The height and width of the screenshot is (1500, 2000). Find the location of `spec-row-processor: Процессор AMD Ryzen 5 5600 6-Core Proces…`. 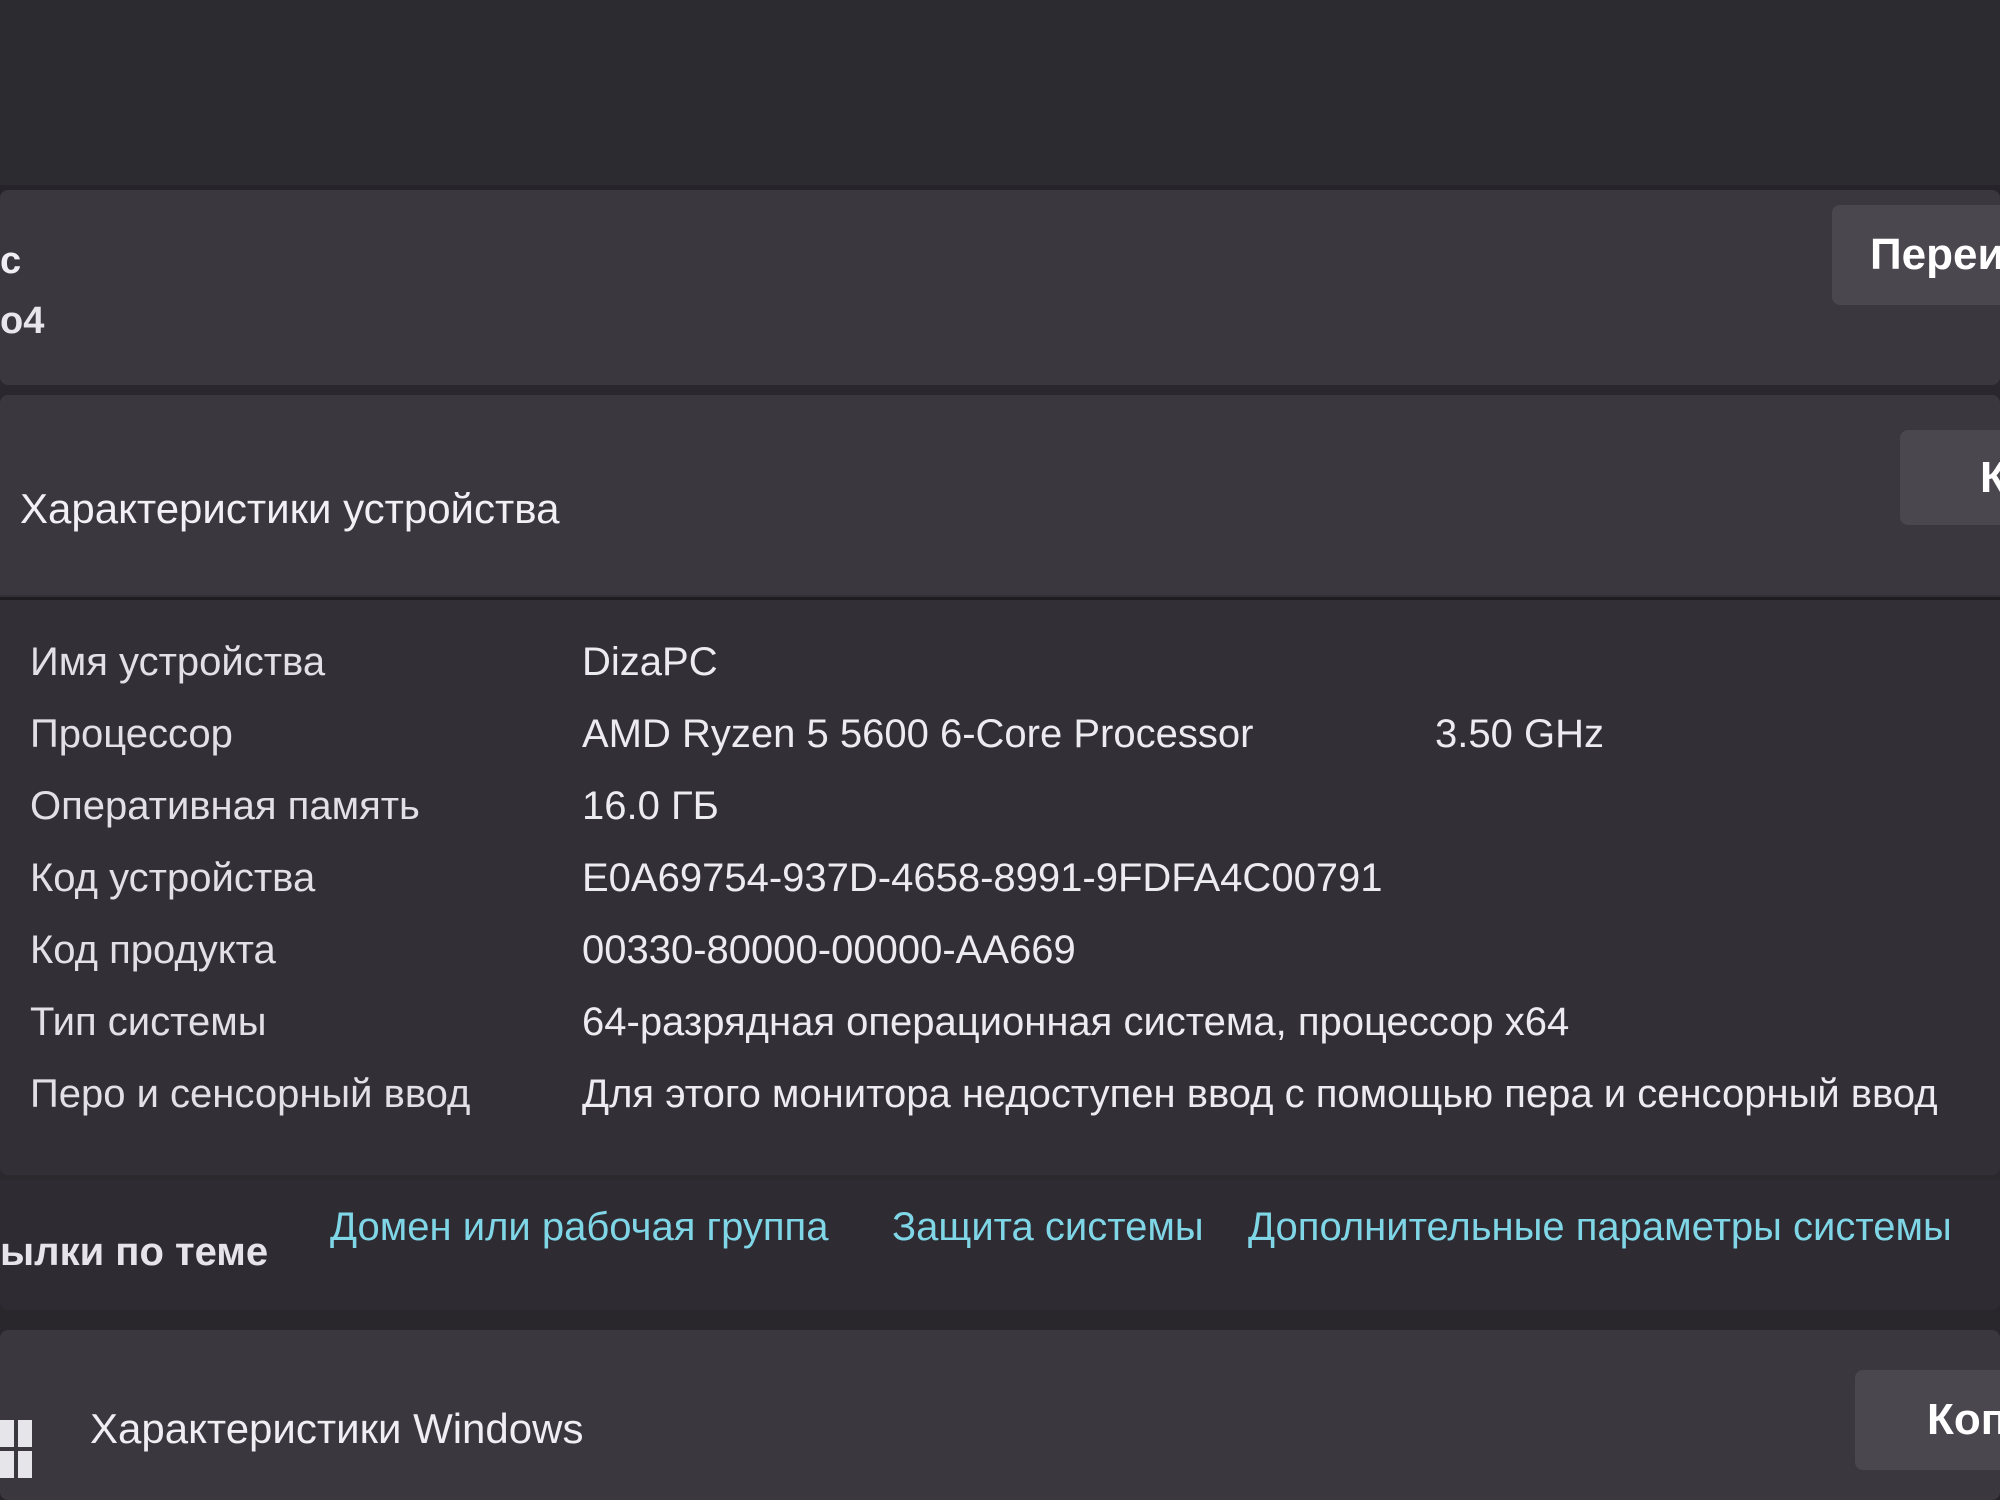

spec-row-processor: Процессор AMD Ryzen 5 5600 6-Core Proces… is located at coordinates (1015, 748).